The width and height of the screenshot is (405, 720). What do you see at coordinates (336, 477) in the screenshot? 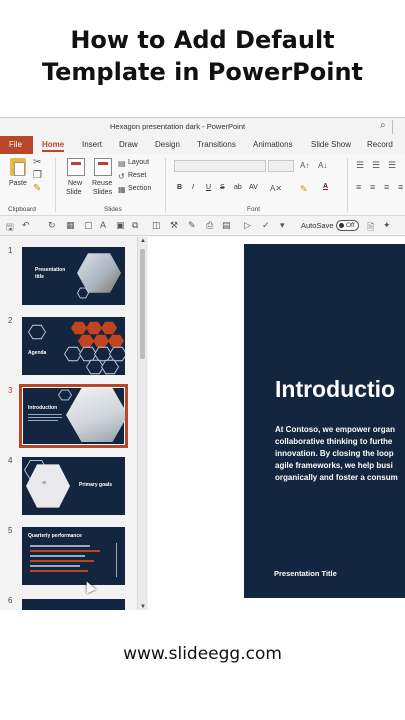
I see `body-line: organically and foster a consum` at bounding box center [336, 477].